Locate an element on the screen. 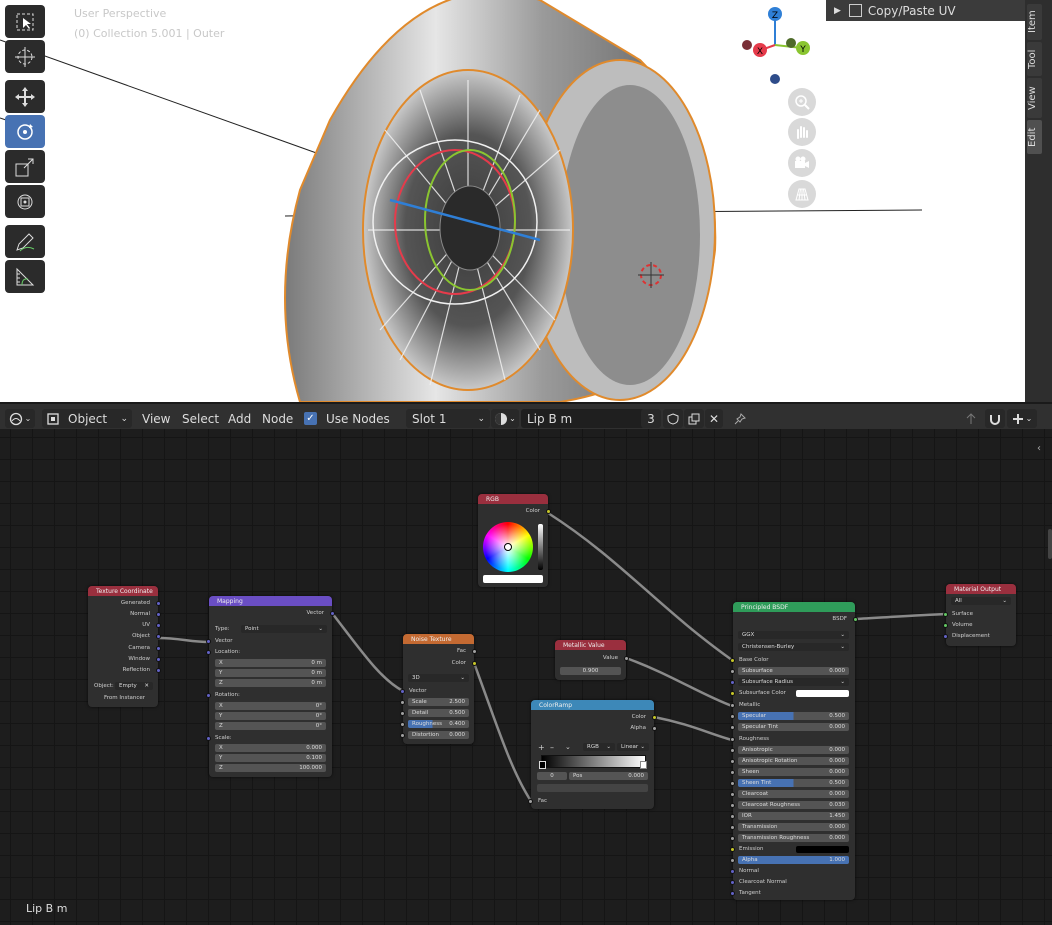 Image resolution: width=1052 pixels, height=925 pixels. sheen-tint-field: Sheen Tint 0.500 is located at coordinates (793, 783).